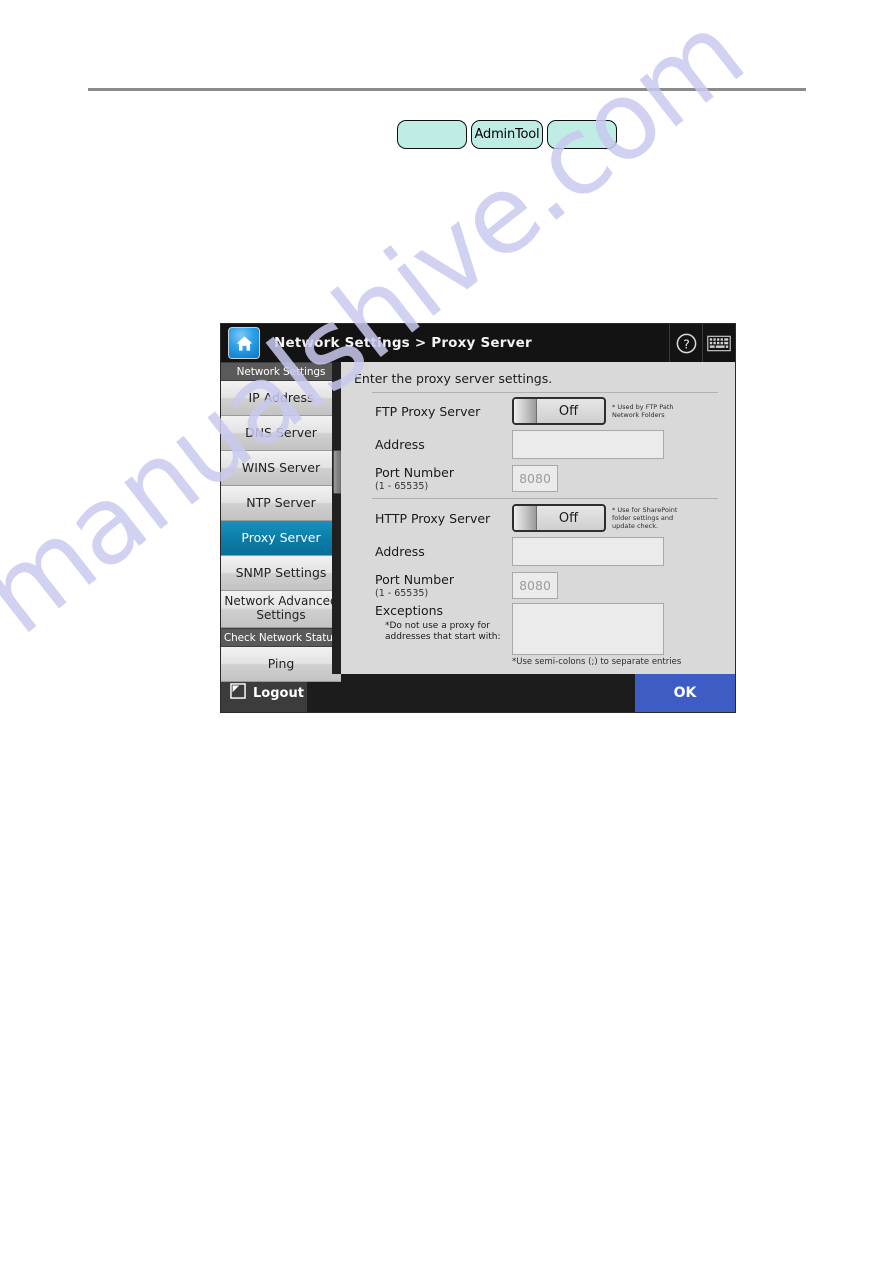 Image resolution: width=893 pixels, height=1263 pixels. What do you see at coordinates (409, 610) in the screenshot?
I see `http-exceptions-label: Exceptions` at bounding box center [409, 610].